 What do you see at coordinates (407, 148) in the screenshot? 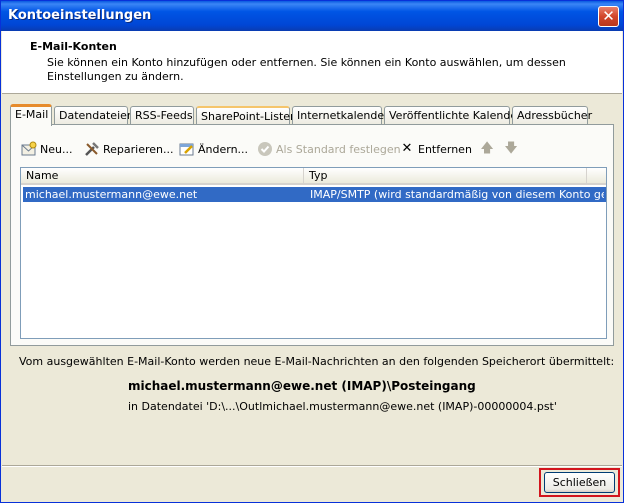
I see `remove-icon: ✕` at bounding box center [407, 148].